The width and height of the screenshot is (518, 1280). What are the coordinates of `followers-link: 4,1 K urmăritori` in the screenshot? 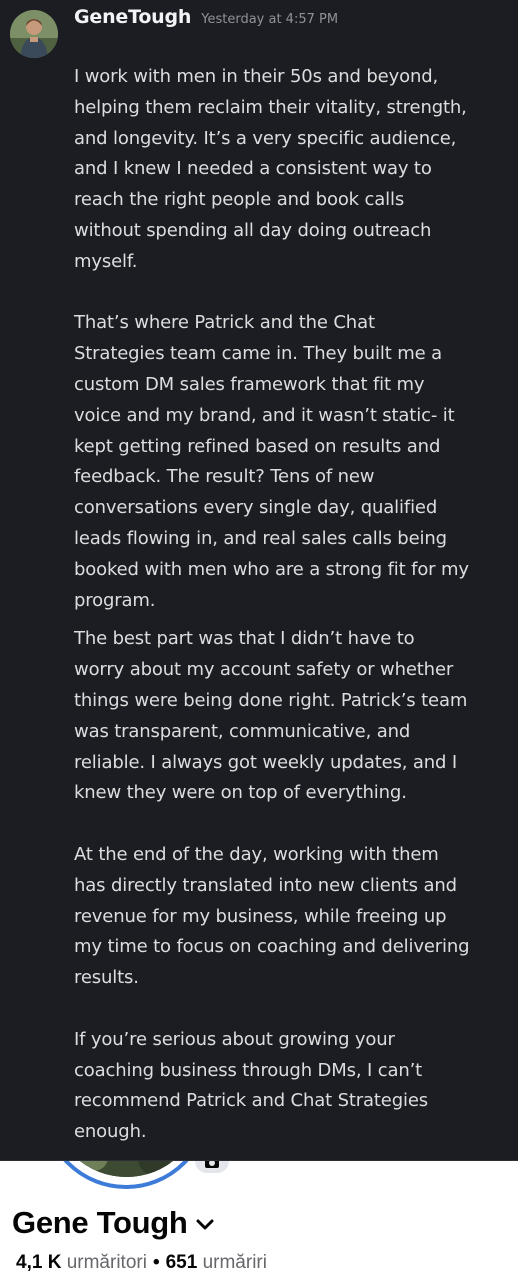 It's located at (81, 1262).